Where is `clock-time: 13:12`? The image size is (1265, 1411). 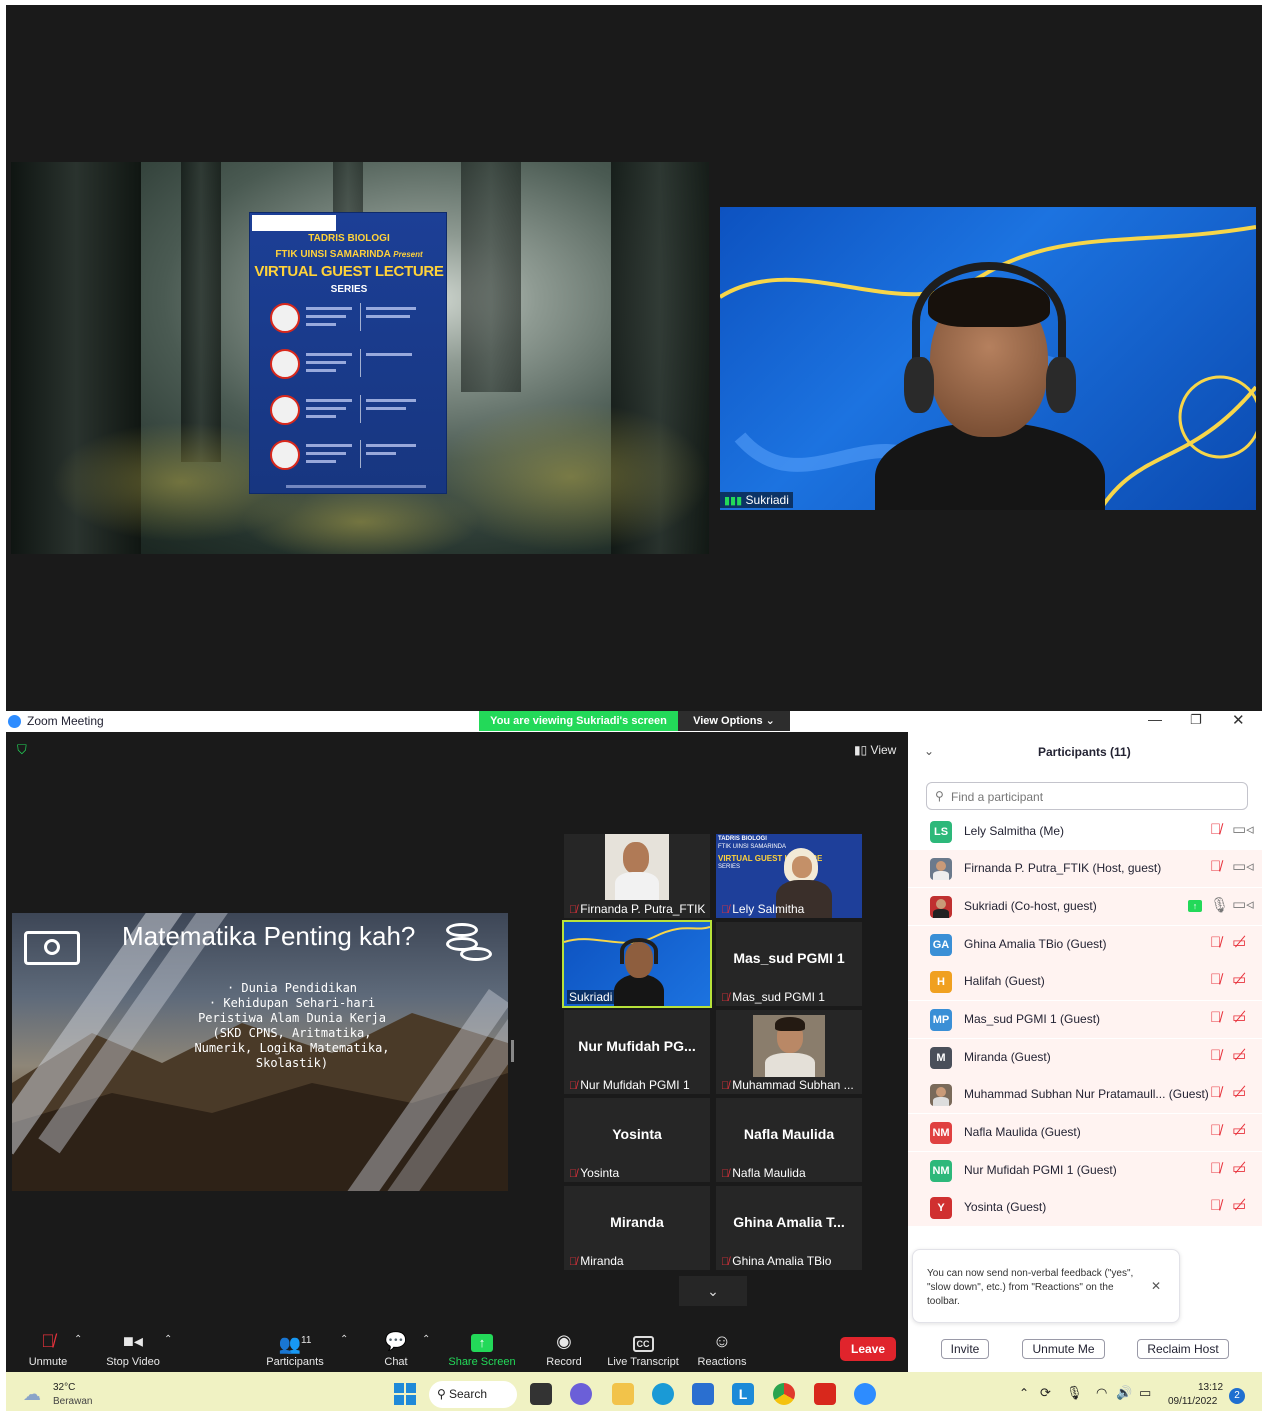 clock-time: 13:12 is located at coordinates (1210, 1387).